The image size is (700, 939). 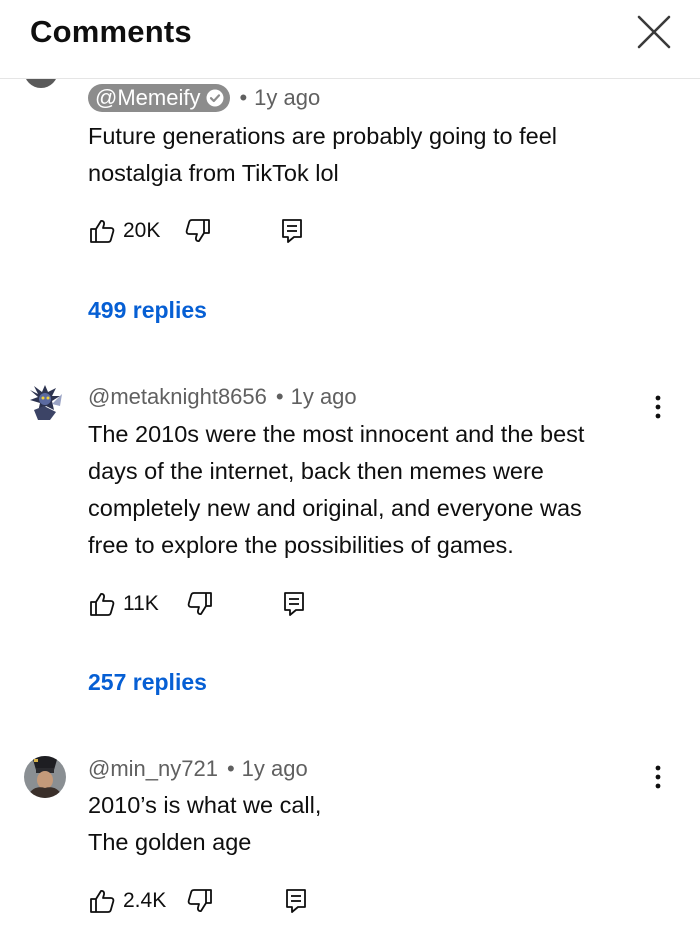 I want to click on verified-check-icon, so click(x=215, y=98).